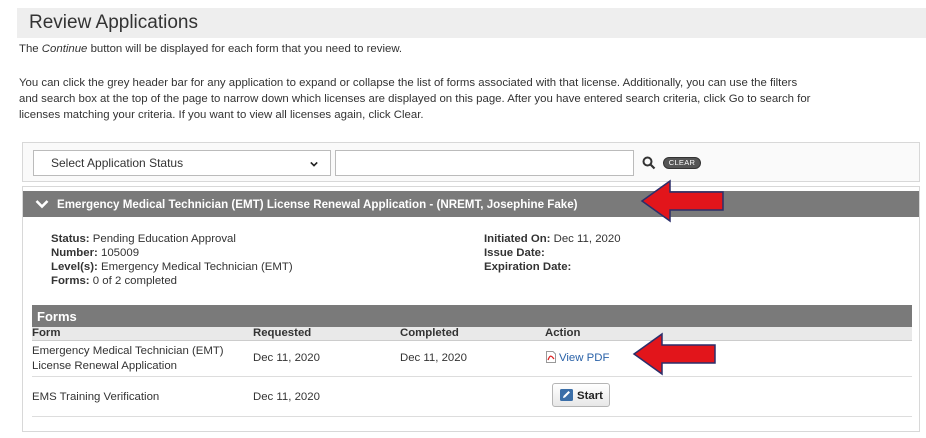 The width and height of the screenshot is (926, 438). What do you see at coordinates (46, 333) in the screenshot?
I see `column-header-form: Form` at bounding box center [46, 333].